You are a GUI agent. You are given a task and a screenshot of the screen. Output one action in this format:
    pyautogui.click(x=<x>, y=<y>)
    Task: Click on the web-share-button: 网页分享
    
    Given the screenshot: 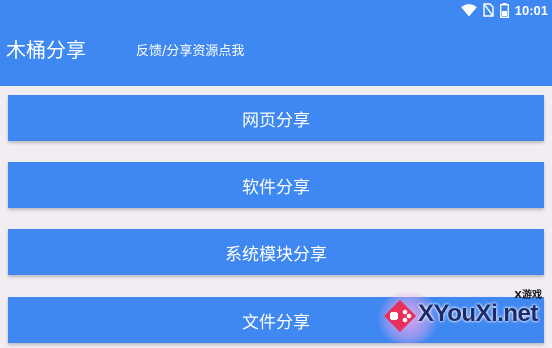 What is the action you would take?
    pyautogui.click(x=276, y=118)
    